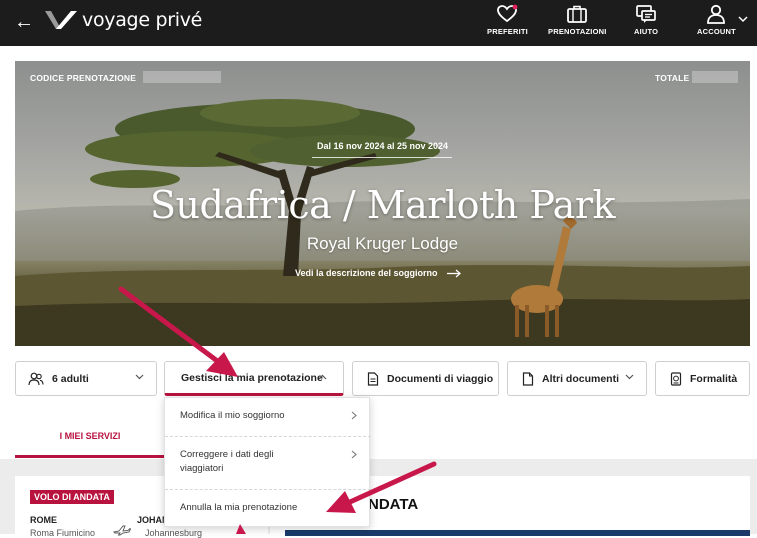 This screenshot has height=538, width=757. Describe the element at coordinates (646, 14) in the screenshot. I see `chat-help-icon` at that location.